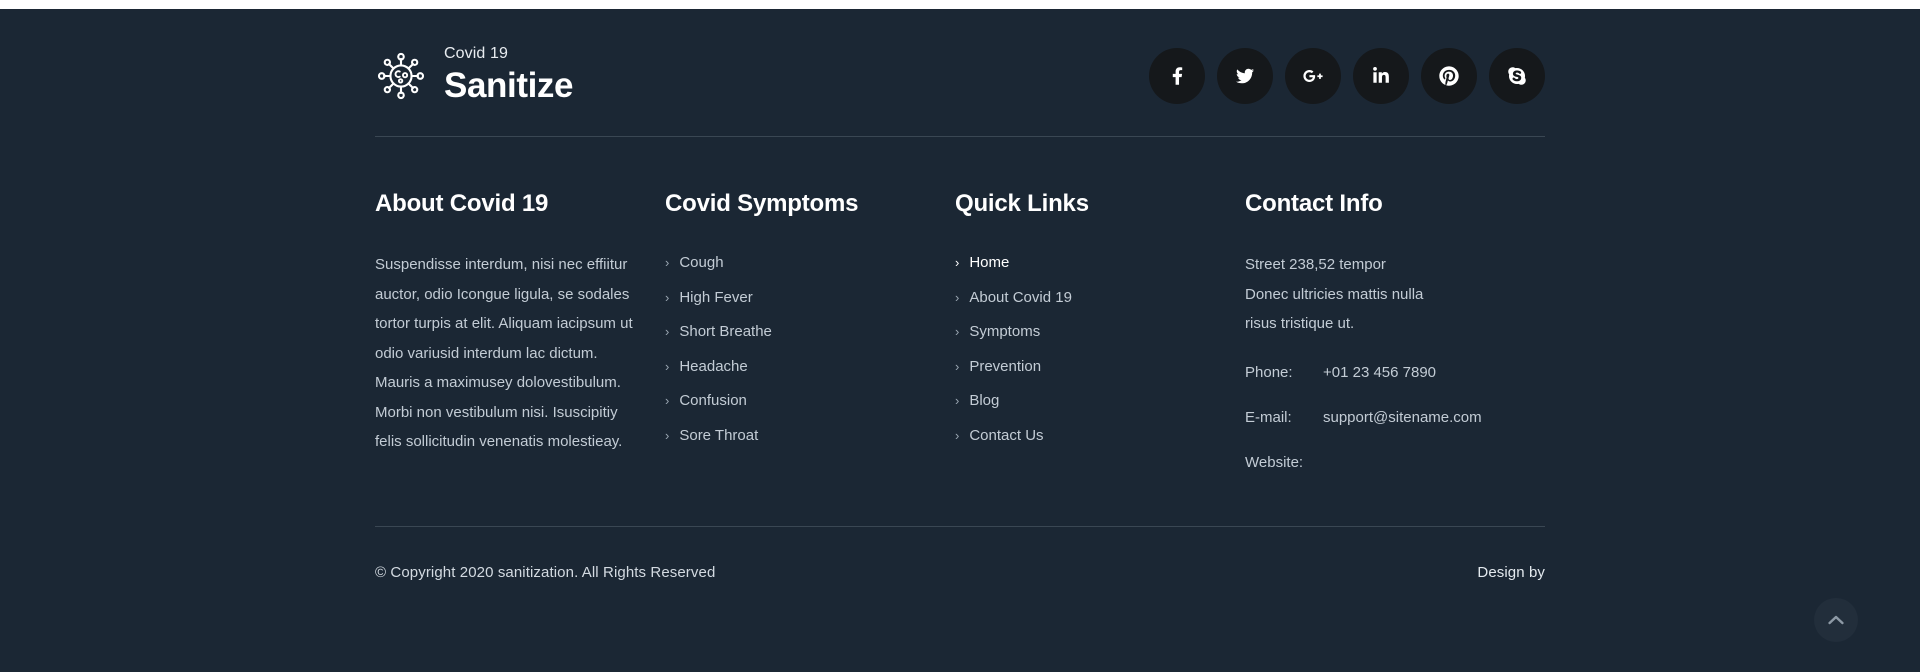 The height and width of the screenshot is (672, 1920). Describe the element at coordinates (476, 54) in the screenshot. I see `brand-subtitle: Covid 19` at that location.